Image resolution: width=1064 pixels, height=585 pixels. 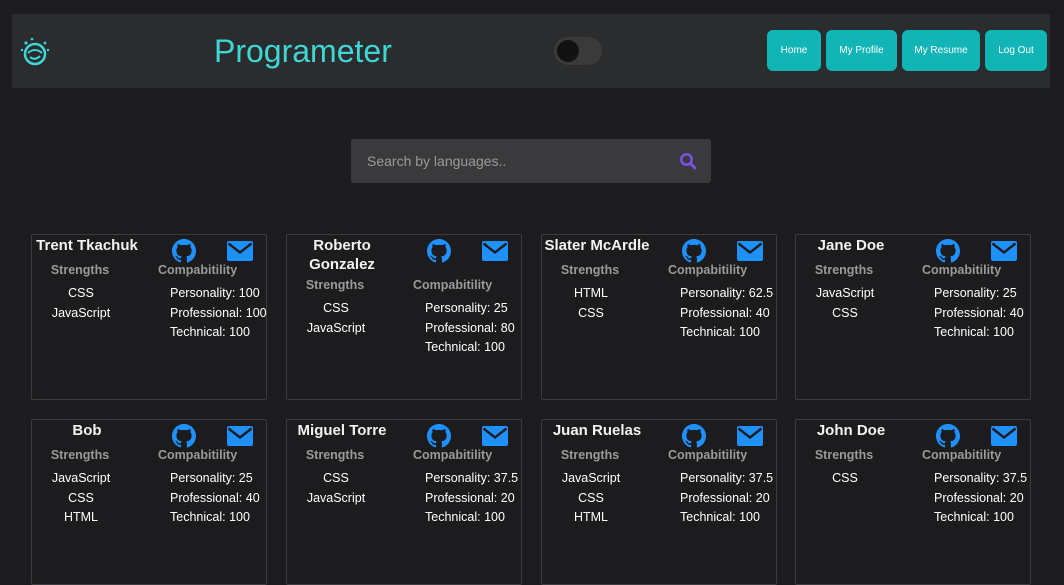 What do you see at coordinates (87, 430) in the screenshot?
I see `developer-name: Bob` at bounding box center [87, 430].